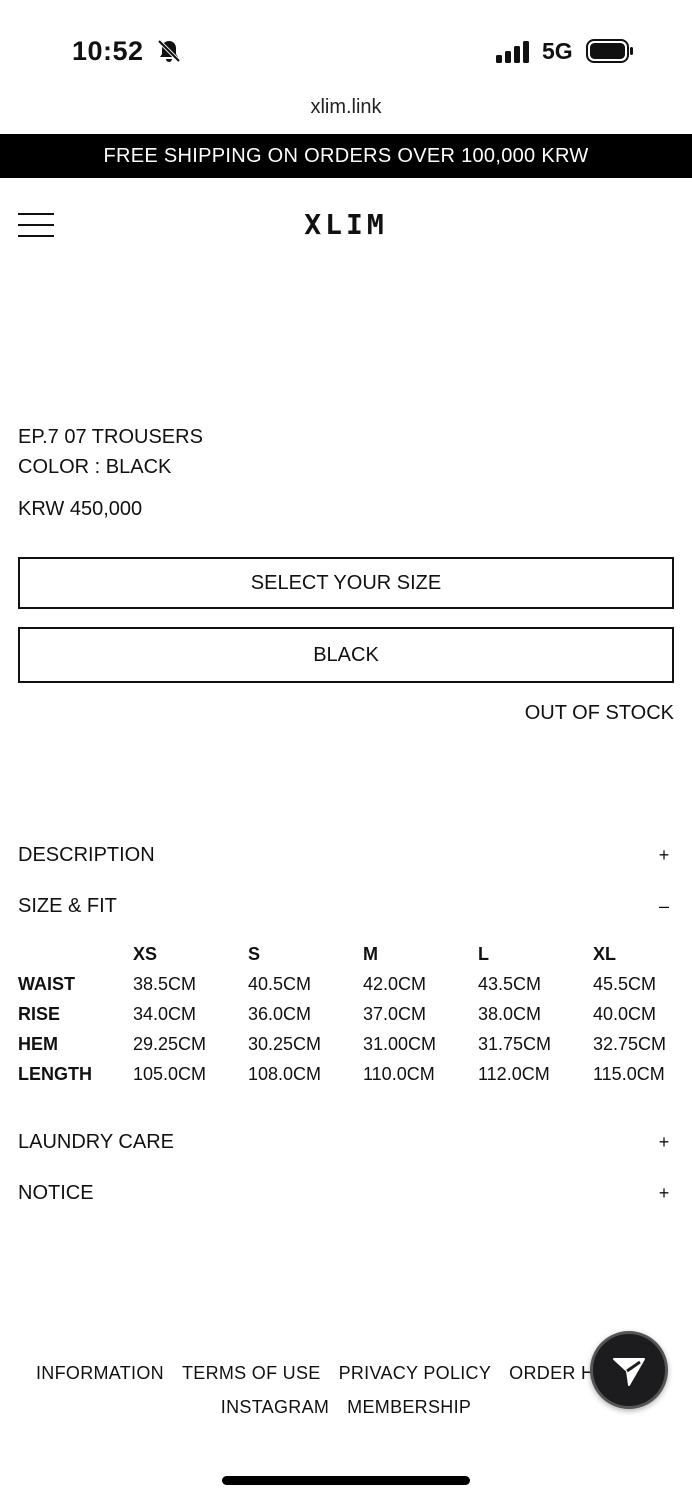 Image resolution: width=692 pixels, height=1500 pixels. What do you see at coordinates (86, 854) in the screenshot?
I see `accordion-description-label: DESCRIPTION` at bounding box center [86, 854].